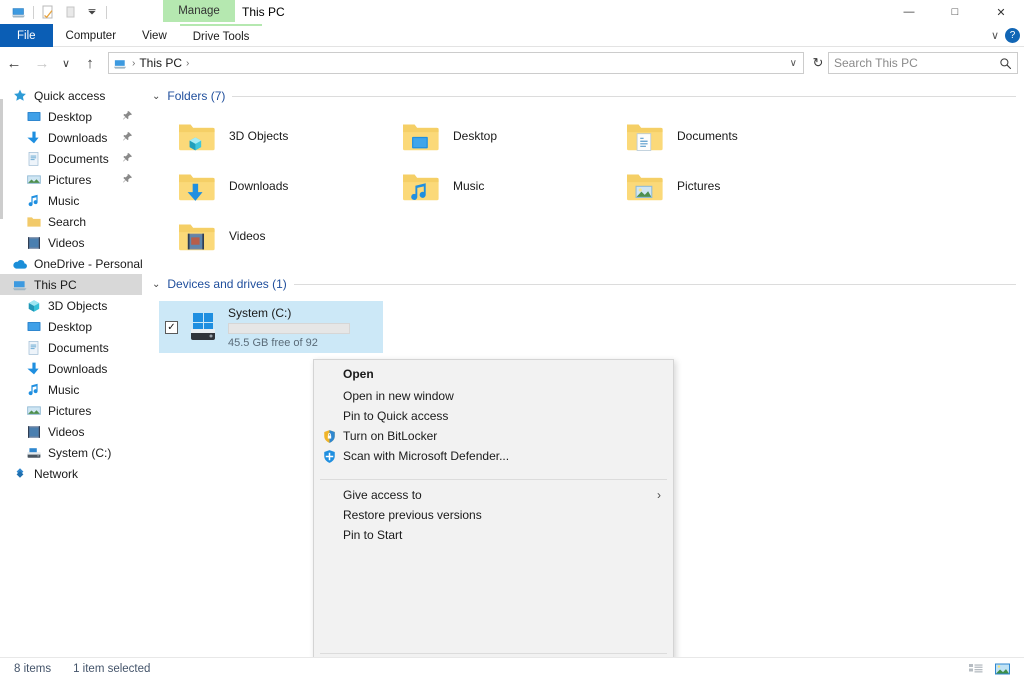 This screenshot has height=680, width=1024. I want to click on folder-tile: Desktop, so click(505, 136).